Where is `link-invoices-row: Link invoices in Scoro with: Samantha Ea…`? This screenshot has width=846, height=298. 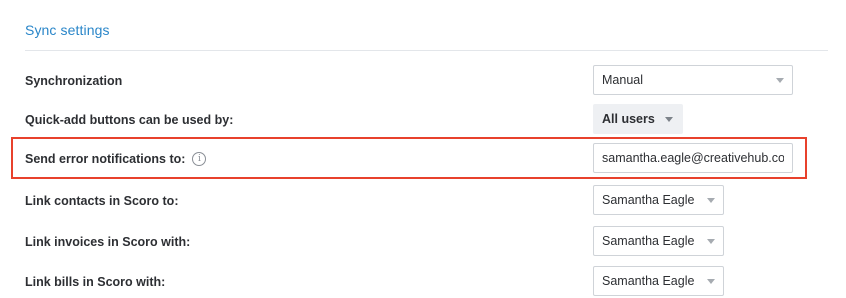 link-invoices-row: Link invoices in Scoro with: Samantha Ea… is located at coordinates (423, 242).